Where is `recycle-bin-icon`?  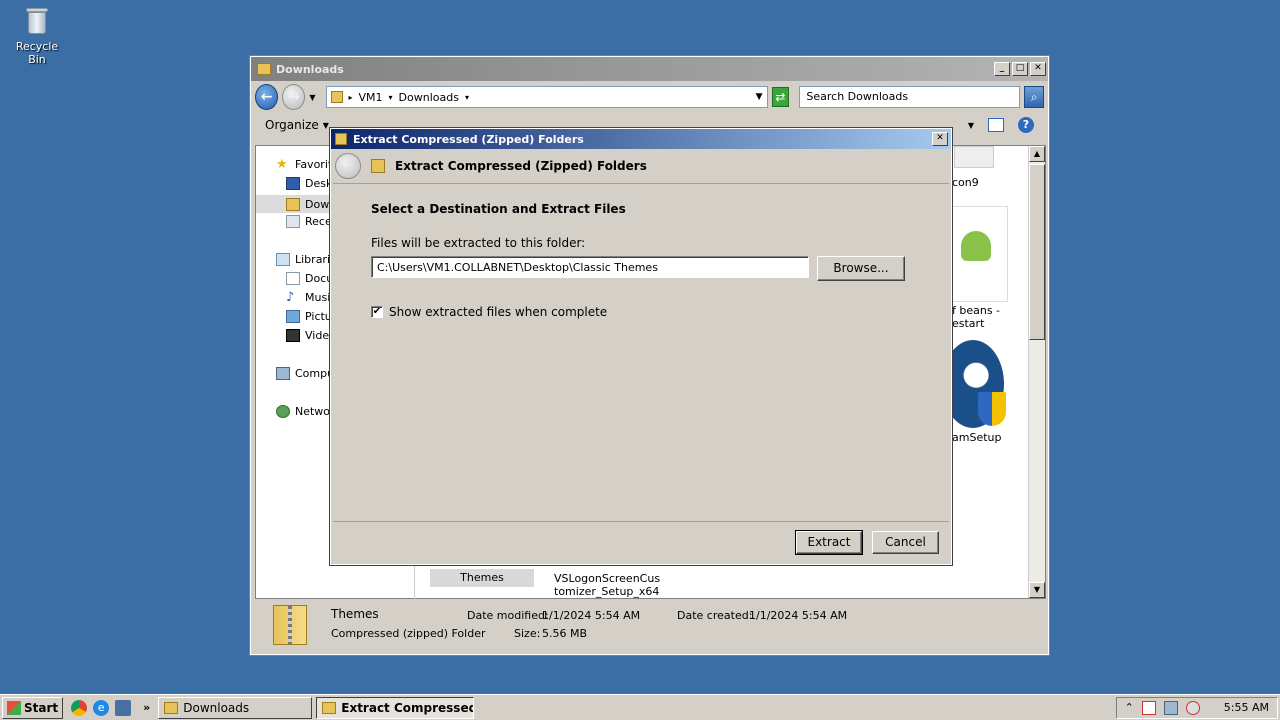 recycle-bin-icon is located at coordinates (37, 21).